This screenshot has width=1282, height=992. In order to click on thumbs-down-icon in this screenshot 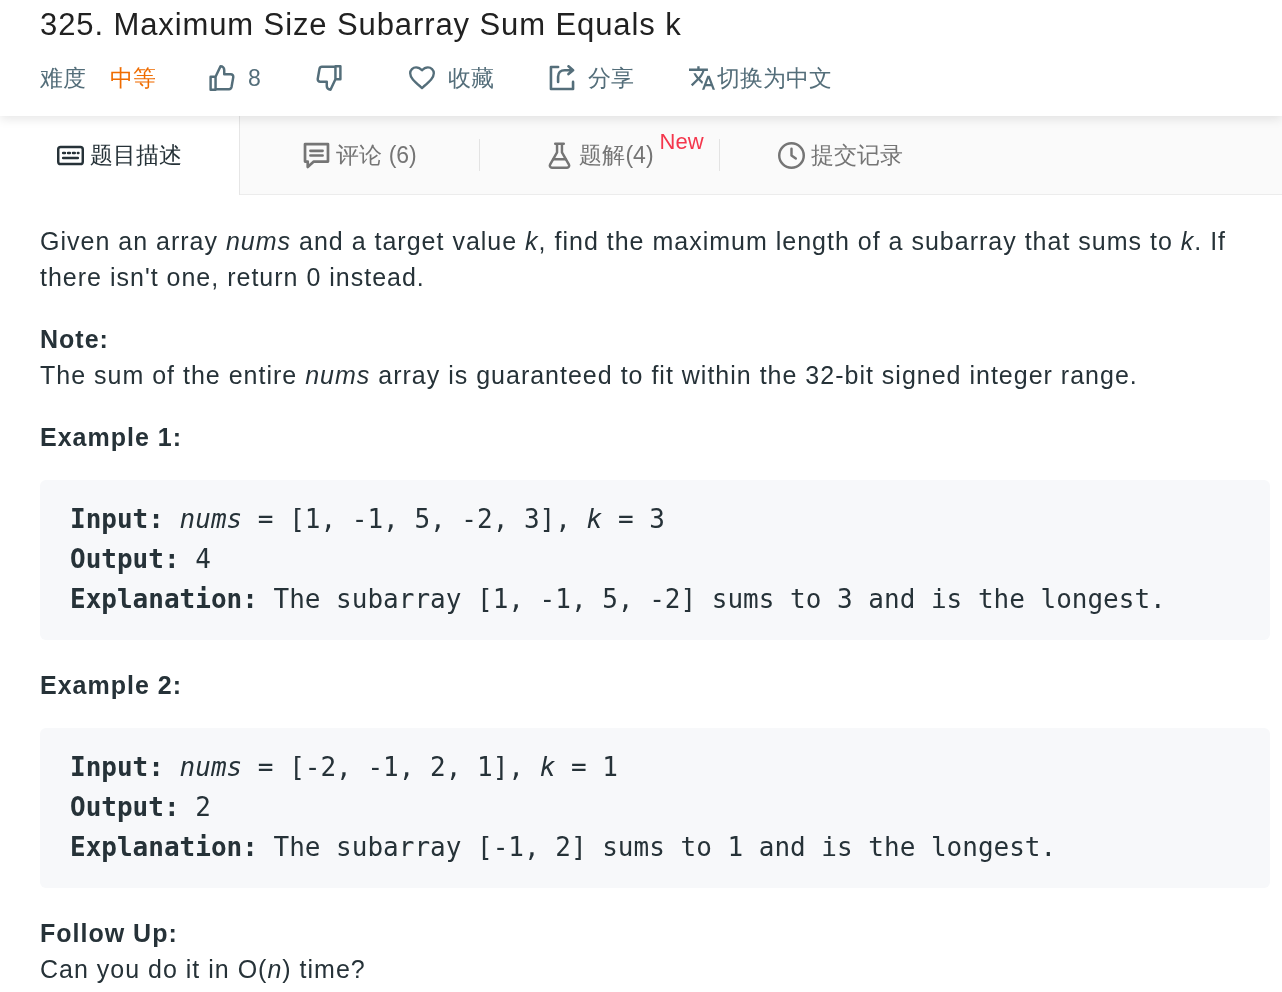, I will do `click(328, 78)`.